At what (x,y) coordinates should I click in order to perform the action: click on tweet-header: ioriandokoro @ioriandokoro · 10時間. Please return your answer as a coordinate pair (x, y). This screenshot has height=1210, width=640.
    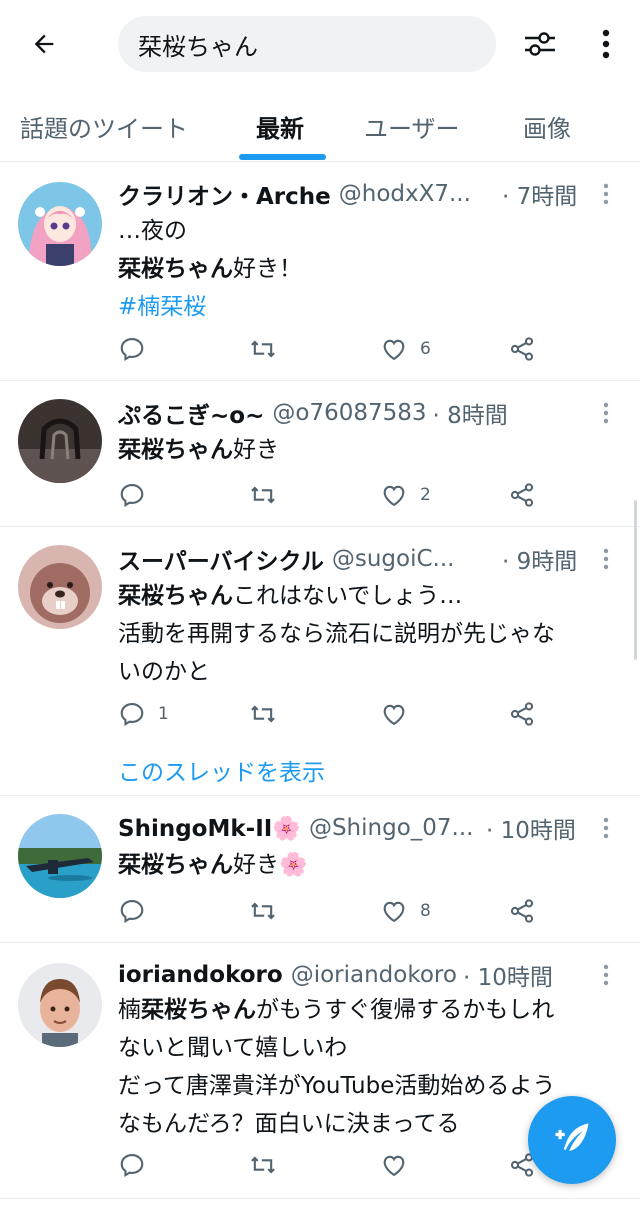
    Looking at the image, I should click on (335, 975).